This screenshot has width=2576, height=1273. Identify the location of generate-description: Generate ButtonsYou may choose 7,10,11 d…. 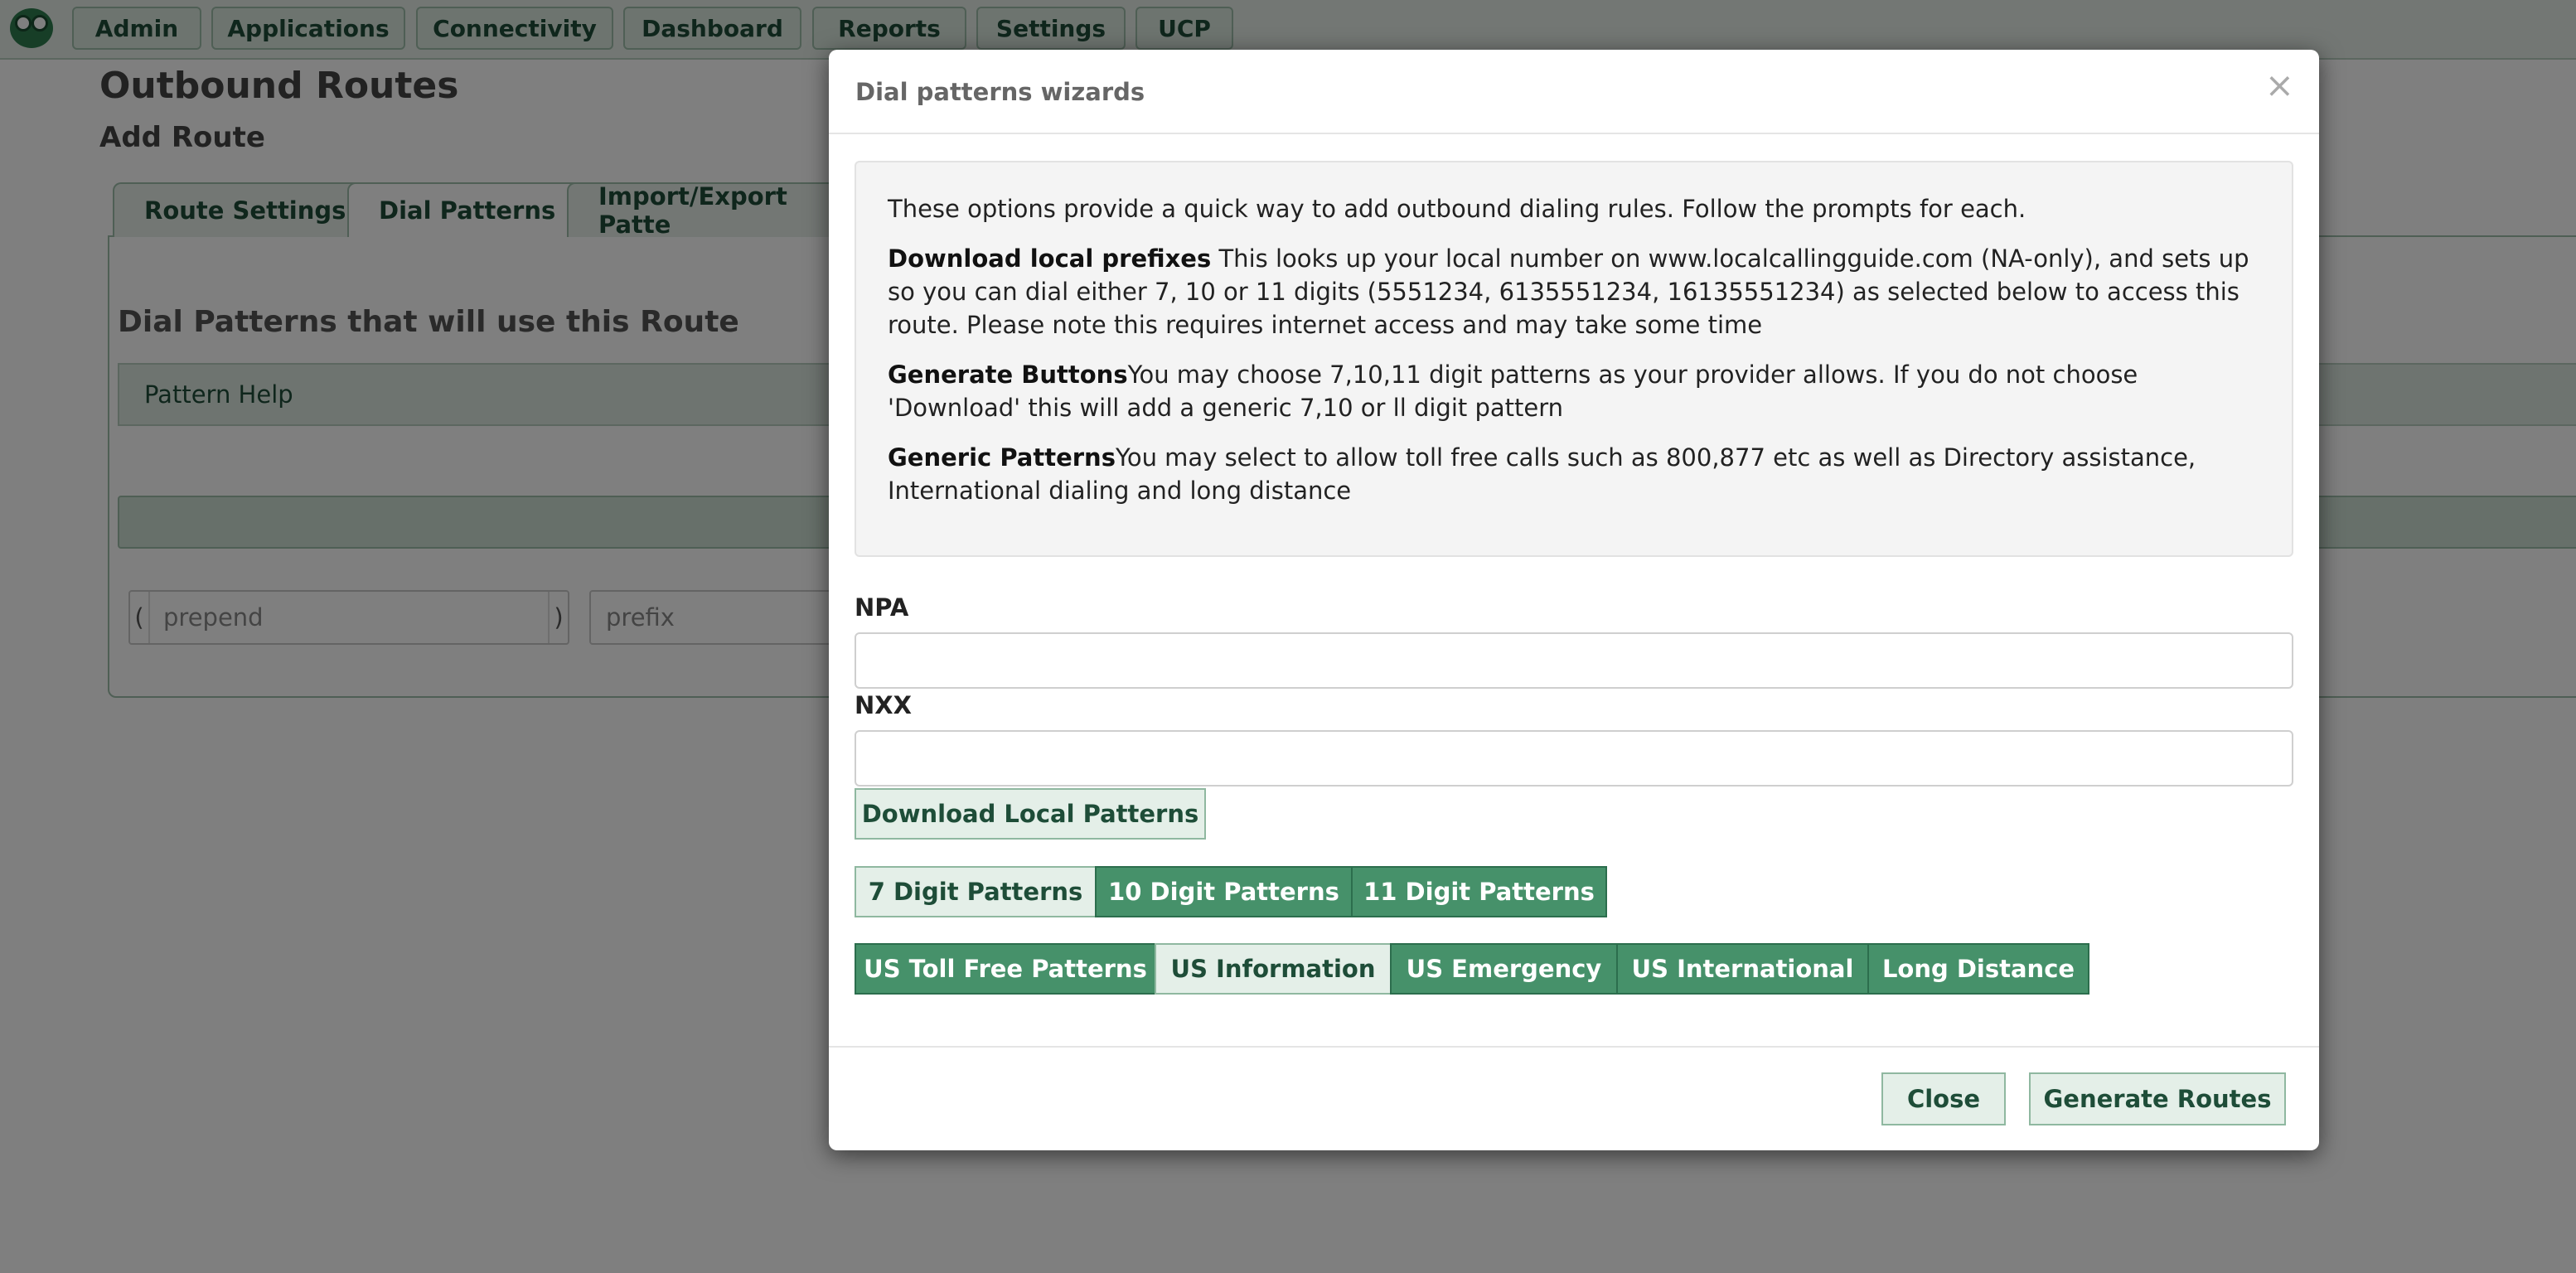
(1513, 391).